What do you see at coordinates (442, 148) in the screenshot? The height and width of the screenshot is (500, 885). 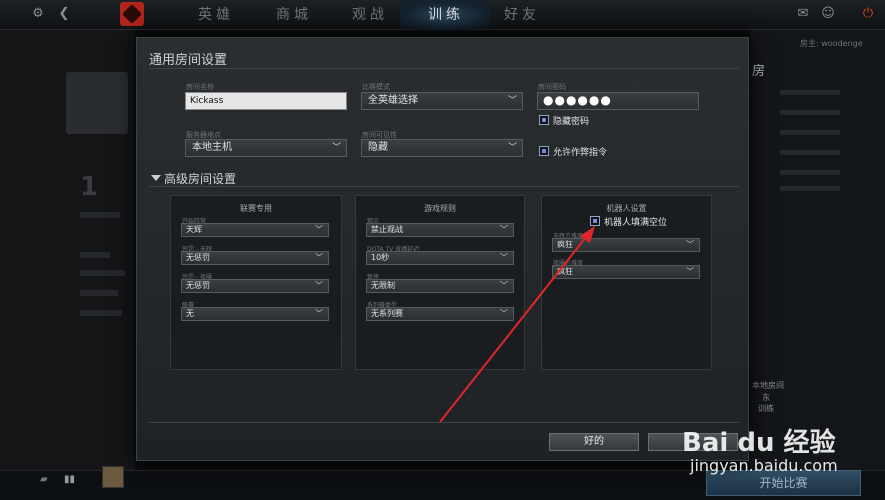 I see `visibility-select: 隐藏 ﹀` at bounding box center [442, 148].